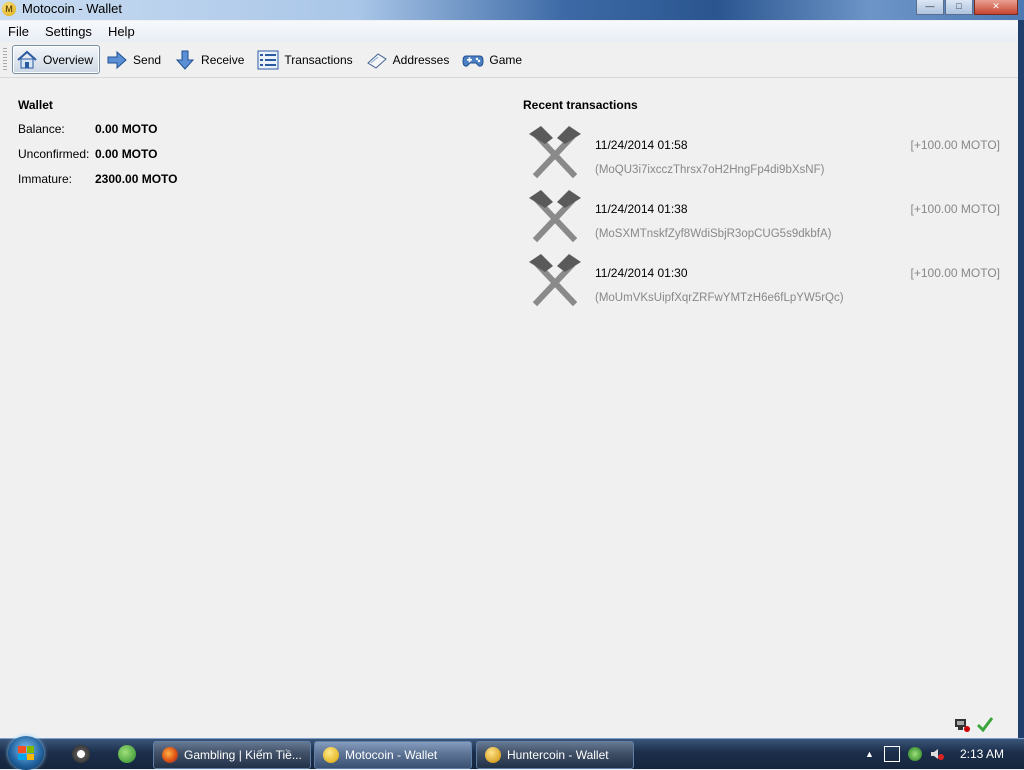 Image resolution: width=1024 pixels, height=770 pixels. Describe the element at coordinates (318, 59) in the screenshot. I see `tab-transactions-label: Transactions` at that location.